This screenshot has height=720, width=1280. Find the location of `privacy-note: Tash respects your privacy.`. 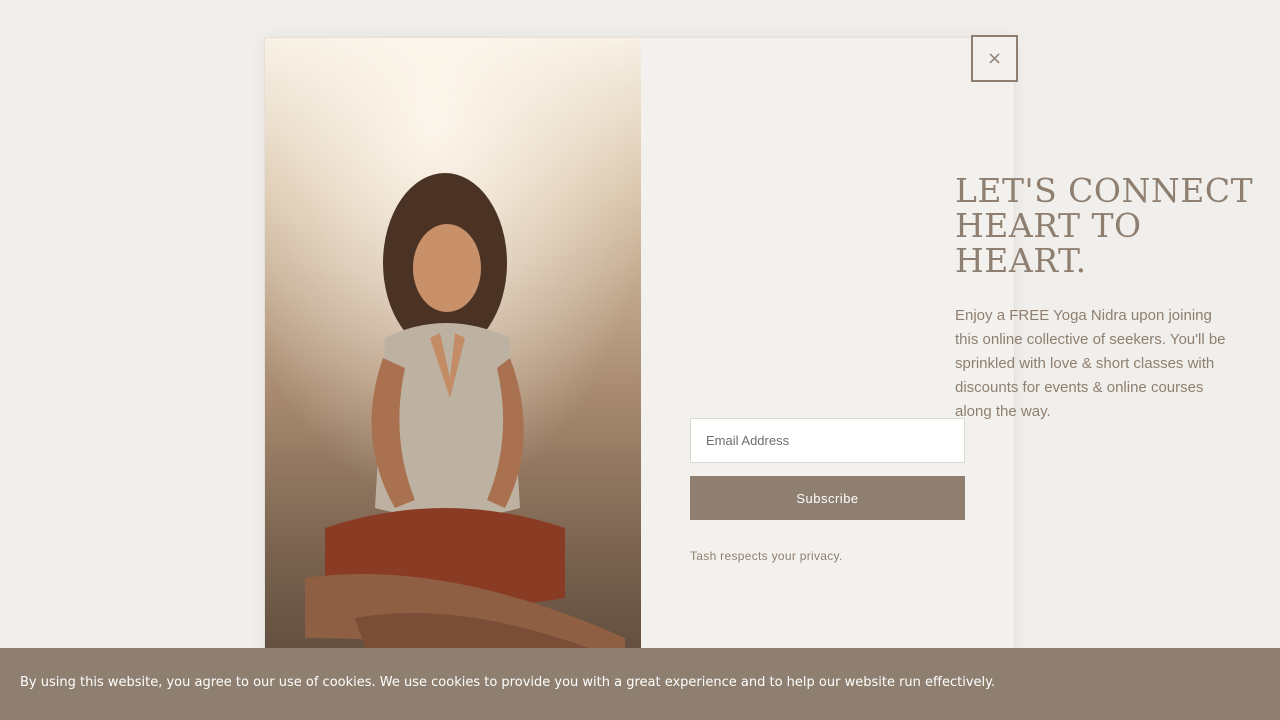

privacy-note: Tash respects your privacy. is located at coordinates (766, 556).